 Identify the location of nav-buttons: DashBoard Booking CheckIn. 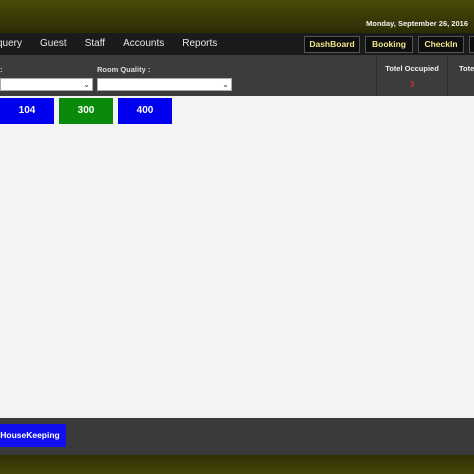
(389, 44).